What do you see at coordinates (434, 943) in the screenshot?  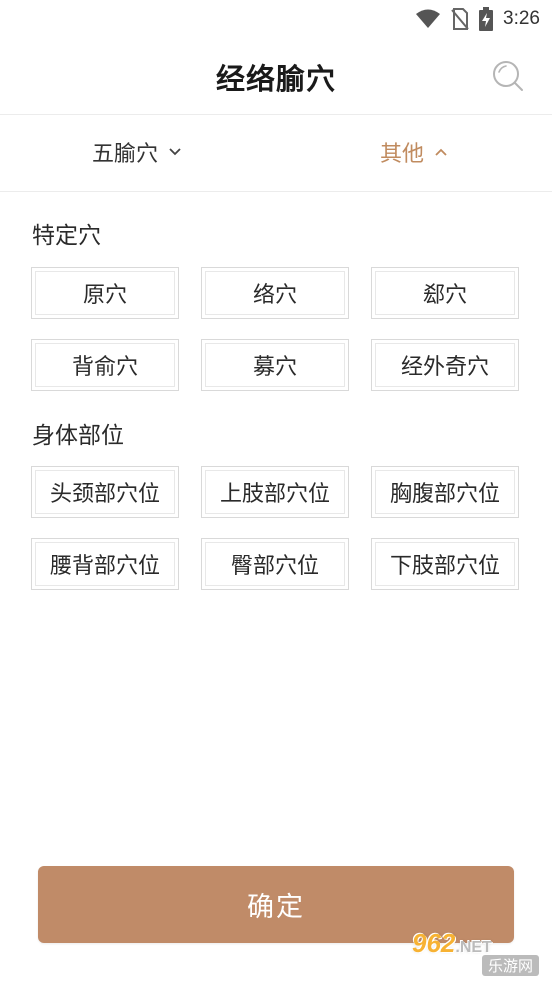 I see `watermark-number: 962` at bounding box center [434, 943].